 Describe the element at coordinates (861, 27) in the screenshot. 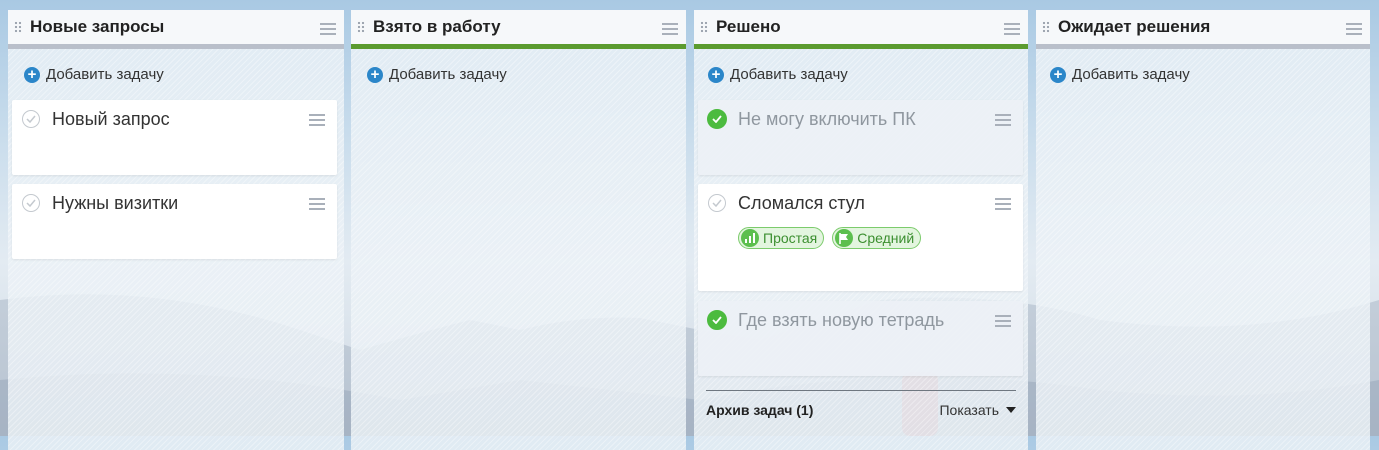

I see `column-header: Решено` at that location.